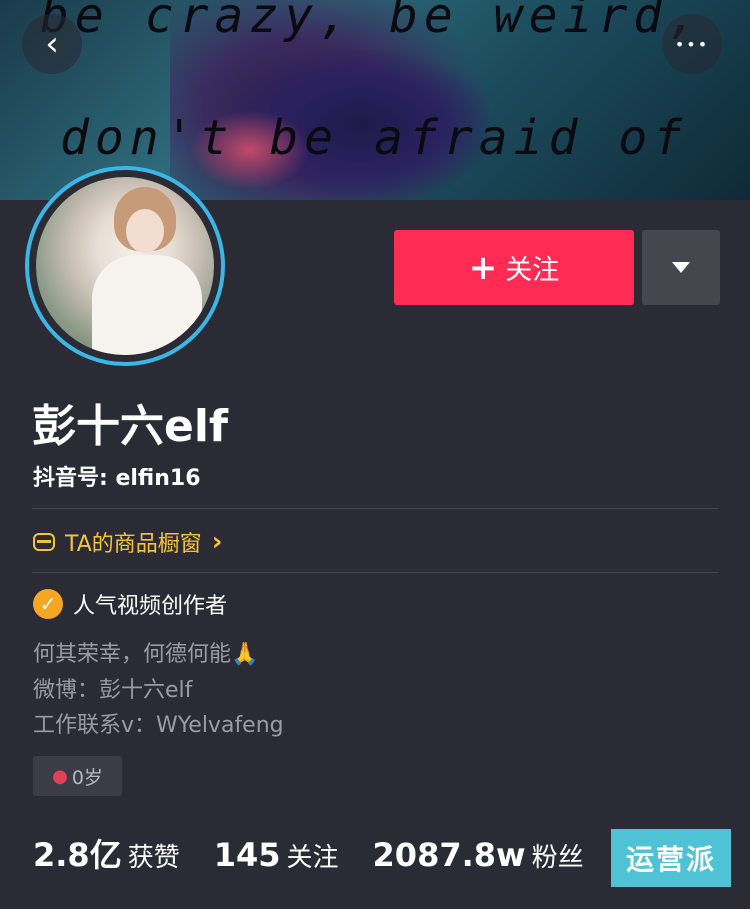 The height and width of the screenshot is (909, 750). I want to click on check-icon: ✓, so click(48, 604).